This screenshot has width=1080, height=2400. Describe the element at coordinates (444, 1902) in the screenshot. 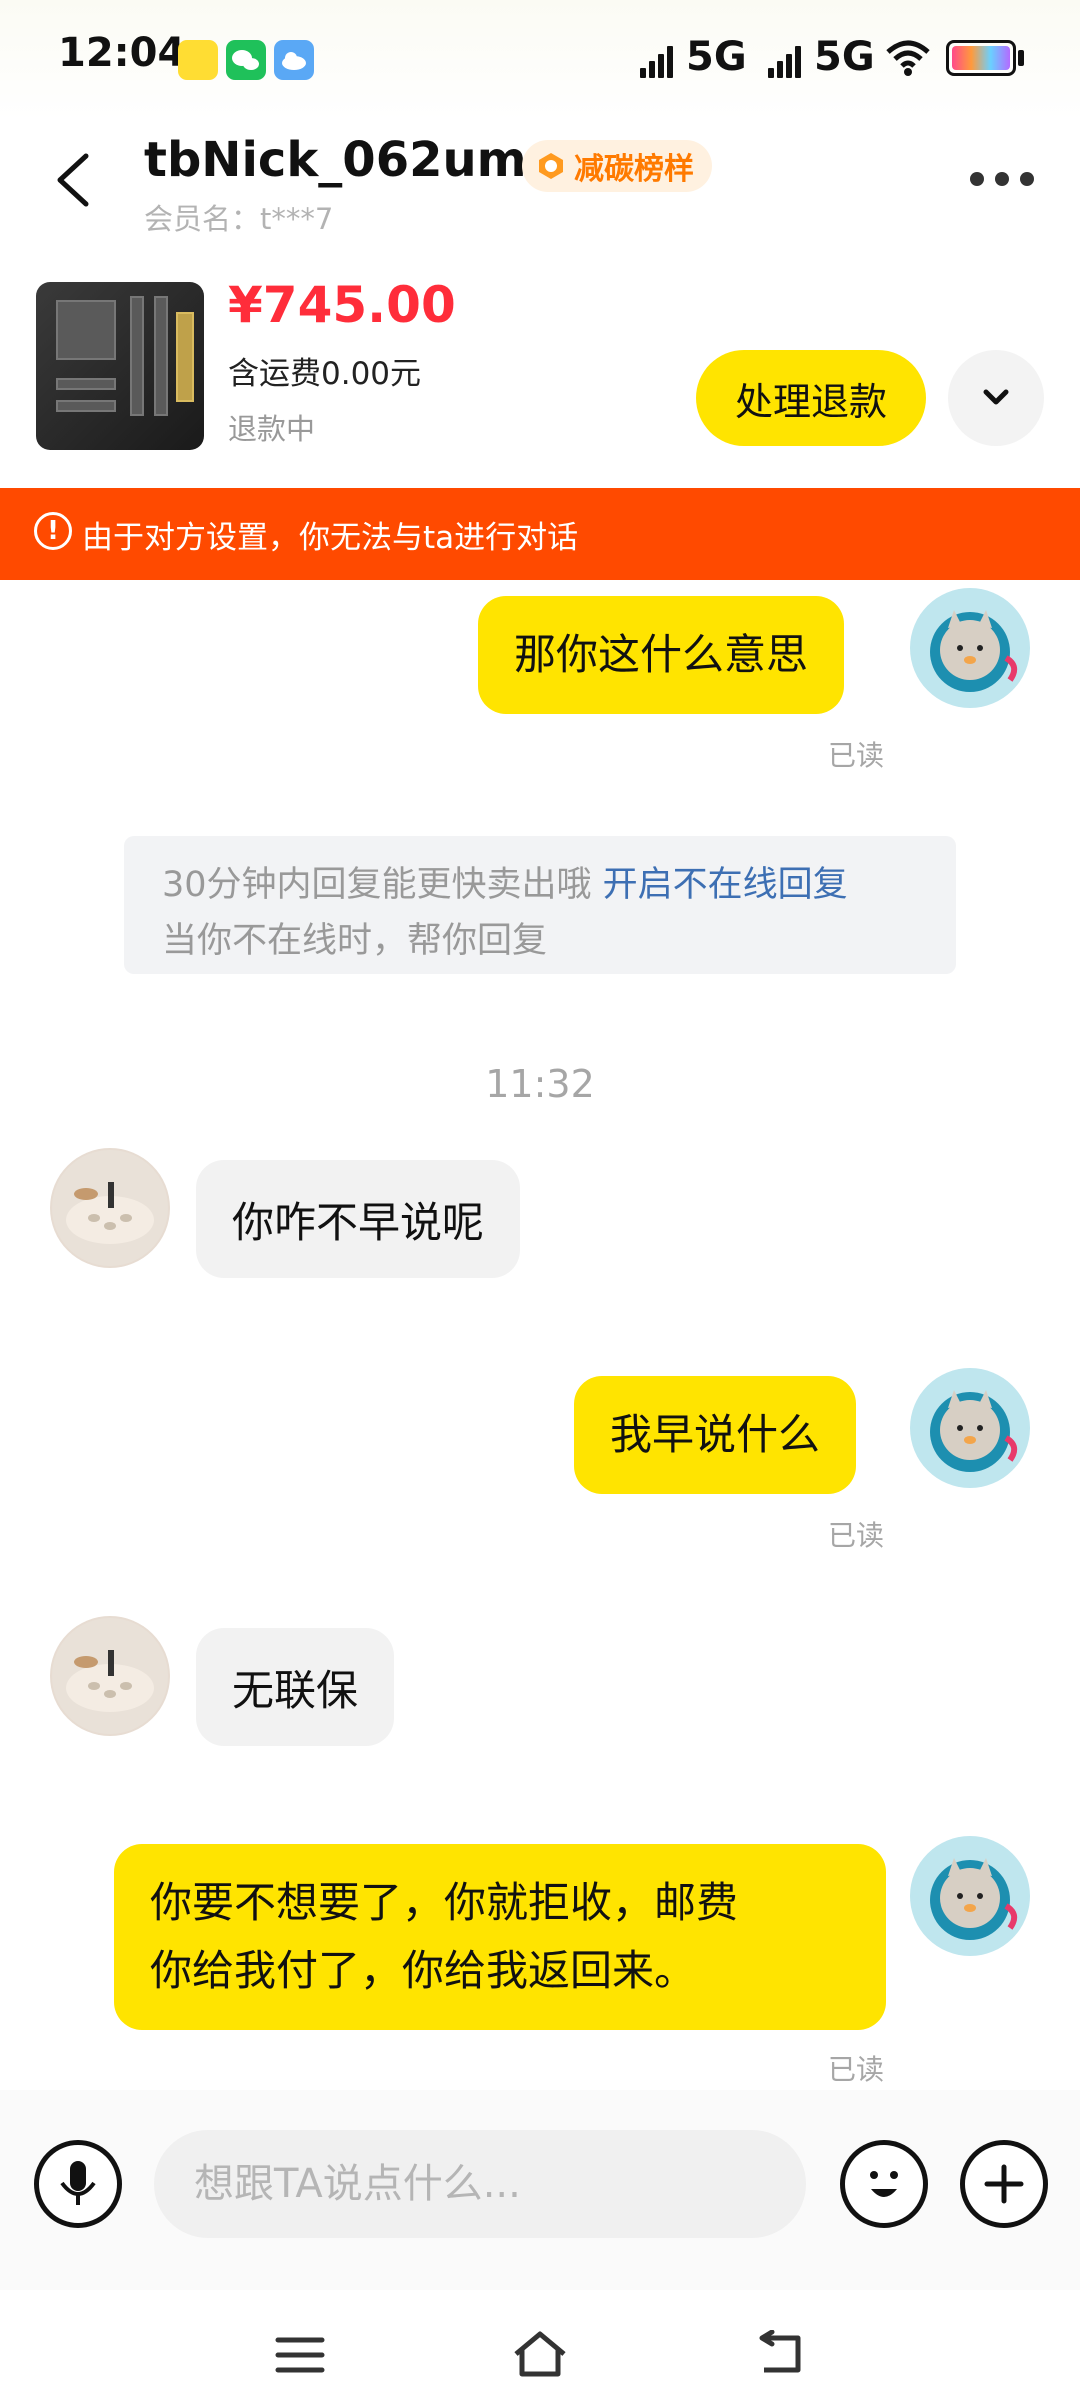

I see `message-text-line: 你要不想要了，你就拒收，邮费` at that location.